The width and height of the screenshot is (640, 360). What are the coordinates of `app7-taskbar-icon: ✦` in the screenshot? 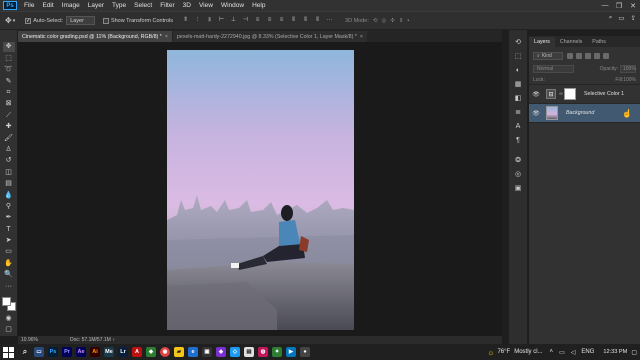 It's located at (277, 352).